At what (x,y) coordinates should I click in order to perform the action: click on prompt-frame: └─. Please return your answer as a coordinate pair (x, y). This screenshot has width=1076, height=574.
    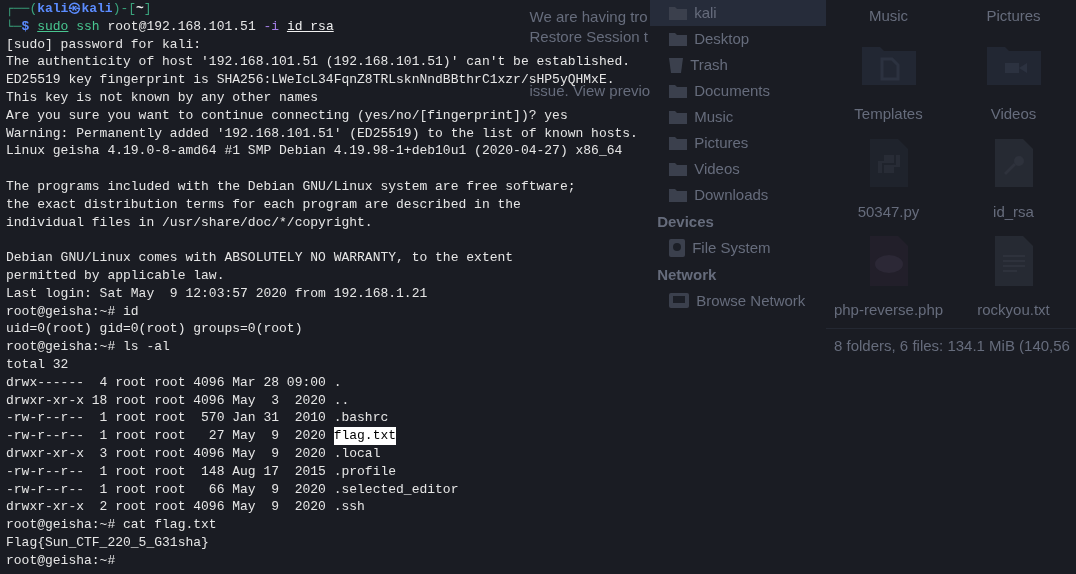
    Looking at the image, I should click on (14, 26).